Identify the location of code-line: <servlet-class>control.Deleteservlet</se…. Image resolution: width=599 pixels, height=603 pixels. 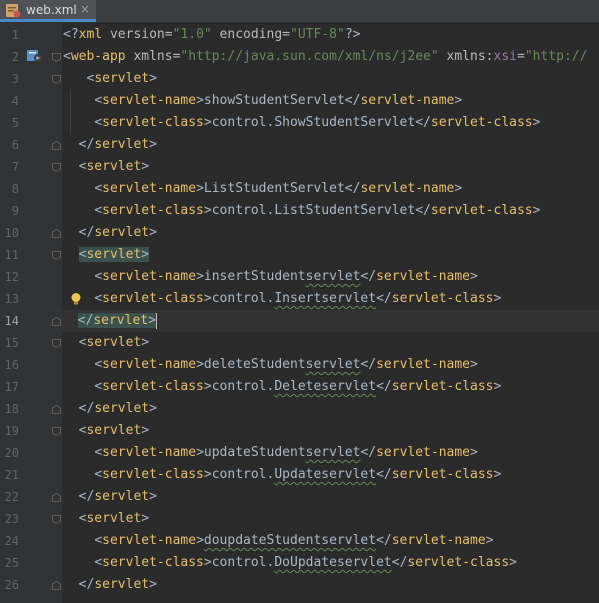
(282, 387).